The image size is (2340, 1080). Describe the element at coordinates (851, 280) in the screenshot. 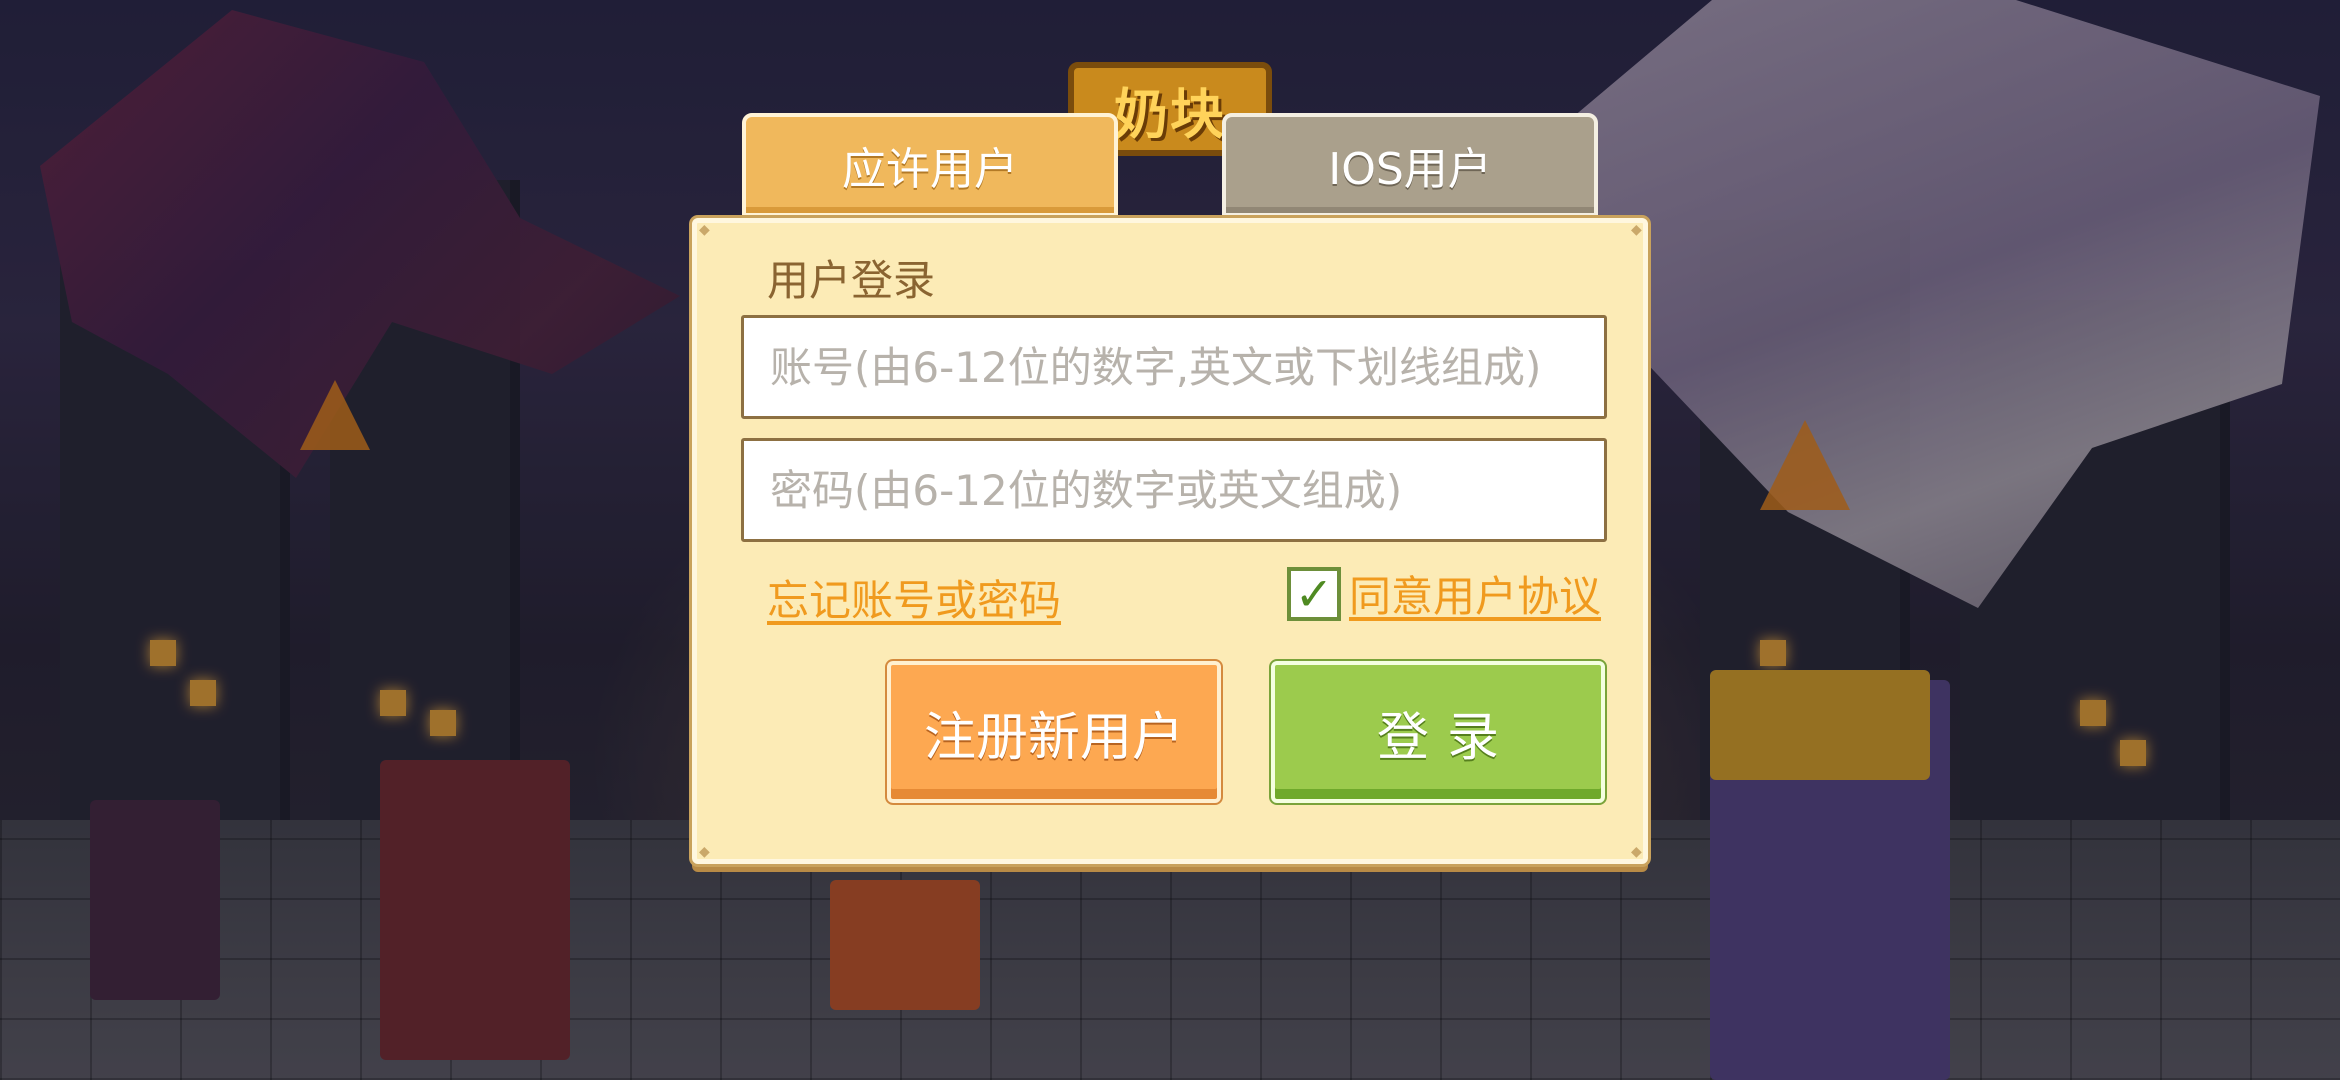

I see `panel-title: 用户登录` at that location.